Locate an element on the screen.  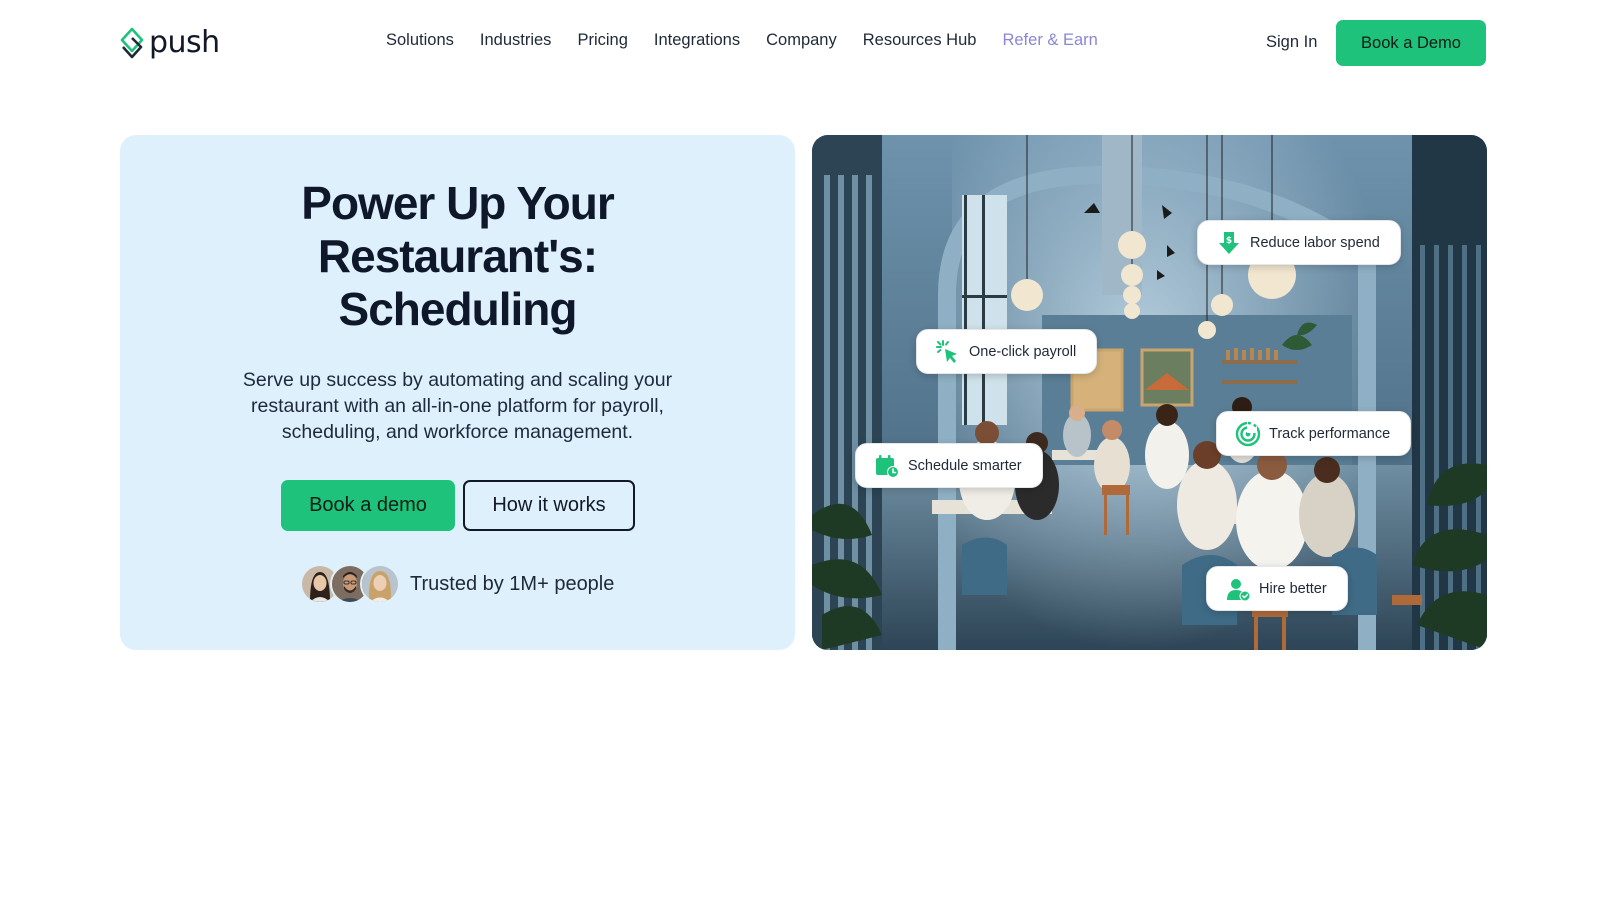
feature-chip-label: Hire better is located at coordinates (1293, 588).